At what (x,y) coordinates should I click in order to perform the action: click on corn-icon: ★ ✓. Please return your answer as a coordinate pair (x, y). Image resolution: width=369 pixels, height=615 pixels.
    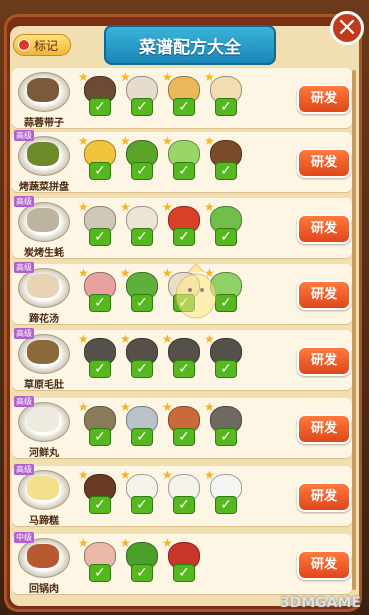
    Looking at the image, I should click on (98, 157).